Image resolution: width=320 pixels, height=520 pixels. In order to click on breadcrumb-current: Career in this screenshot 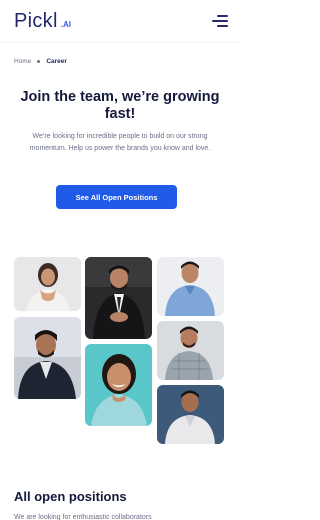, I will do `click(56, 61)`.